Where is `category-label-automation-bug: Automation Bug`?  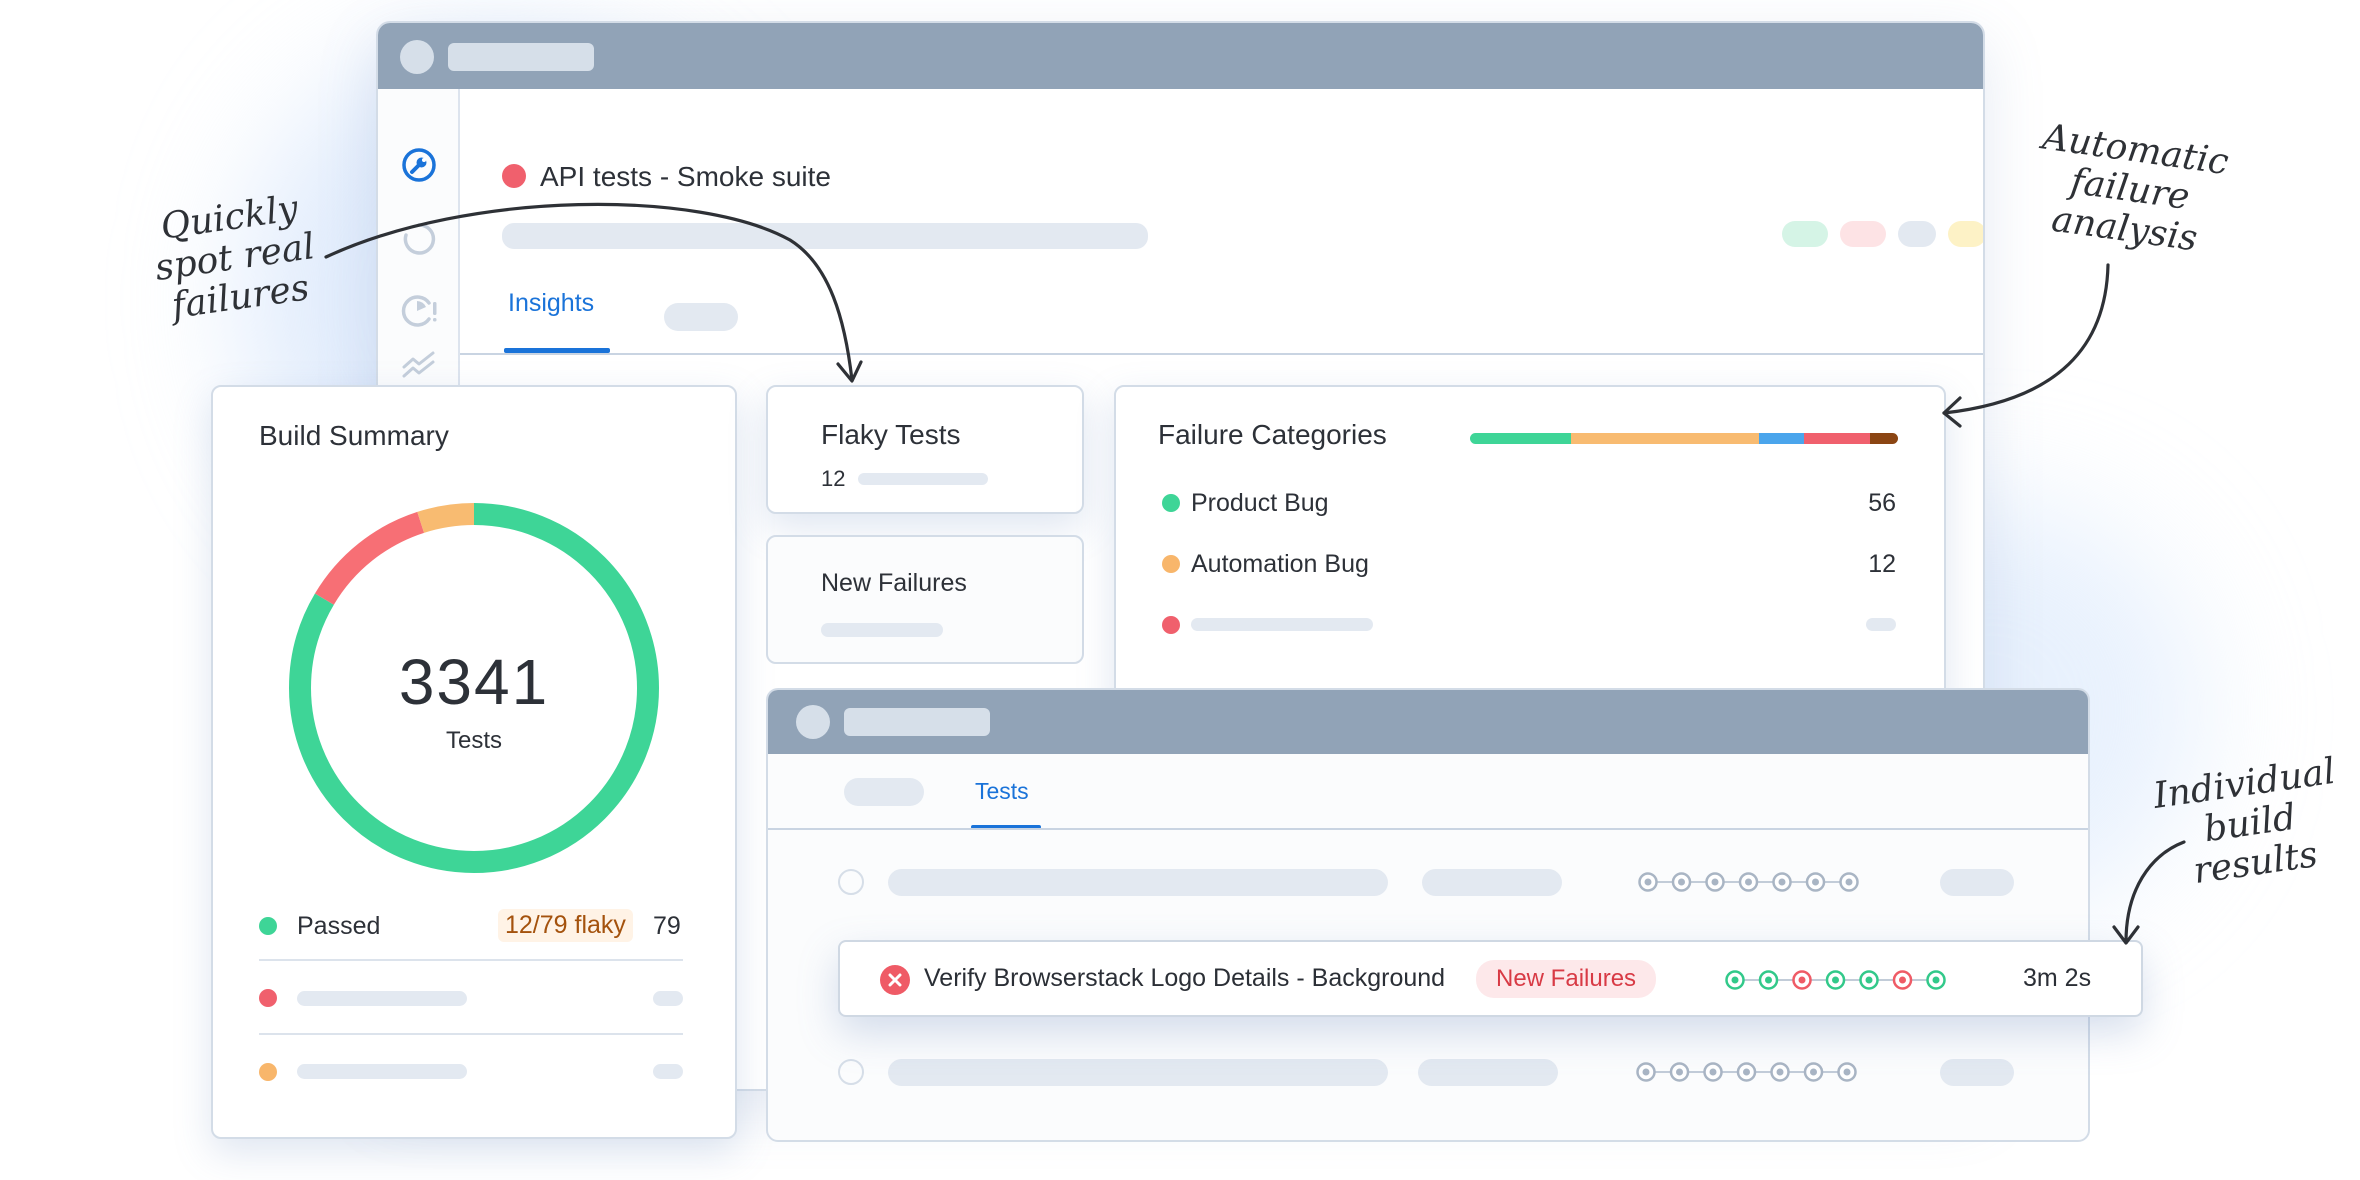 category-label-automation-bug: Automation Bug is located at coordinates (1280, 564).